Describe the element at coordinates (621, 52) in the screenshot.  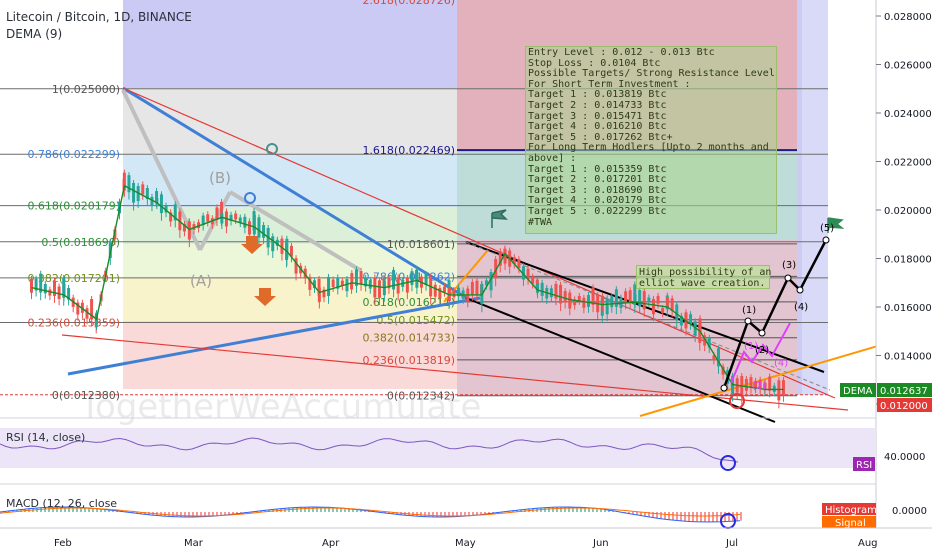
I see `info-line: Entry Level : 0.012 - 0.013 Btc` at that location.